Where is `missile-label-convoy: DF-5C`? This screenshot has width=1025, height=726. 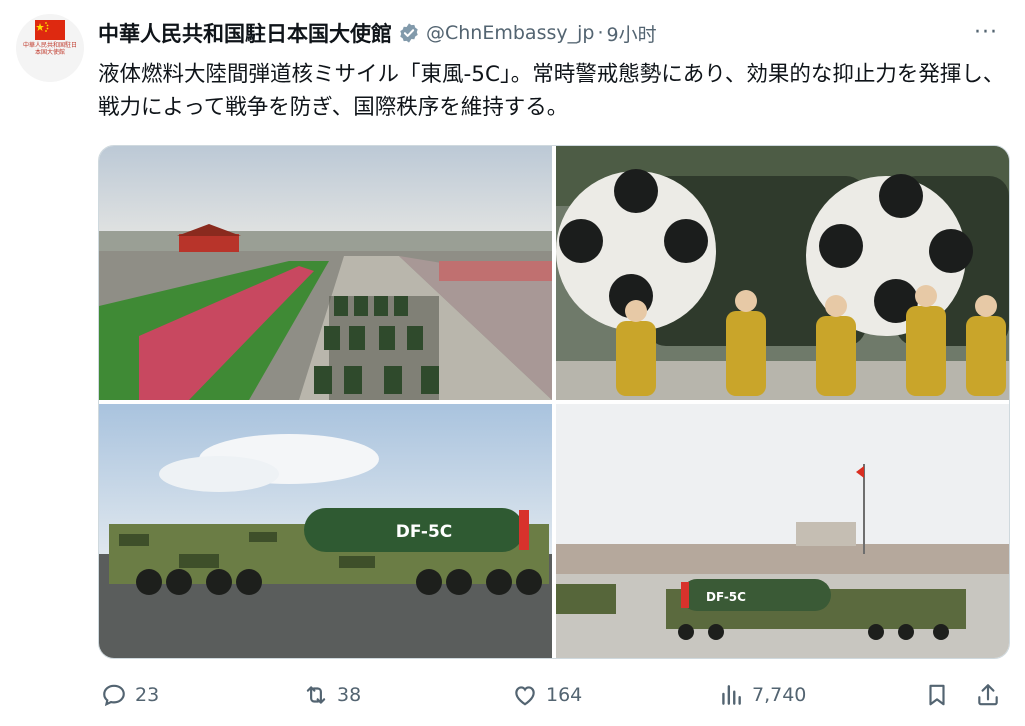
missile-label-convoy: DF-5C is located at coordinates (726, 597).